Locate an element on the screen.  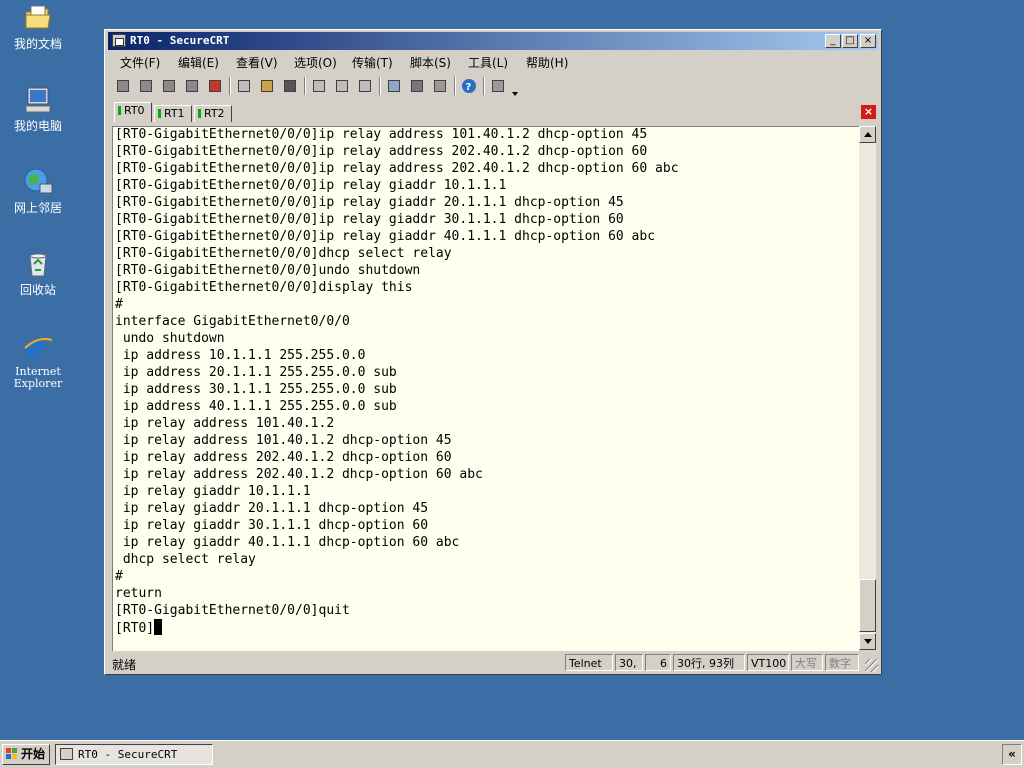
keymap-icon is located at coordinates (498, 86).